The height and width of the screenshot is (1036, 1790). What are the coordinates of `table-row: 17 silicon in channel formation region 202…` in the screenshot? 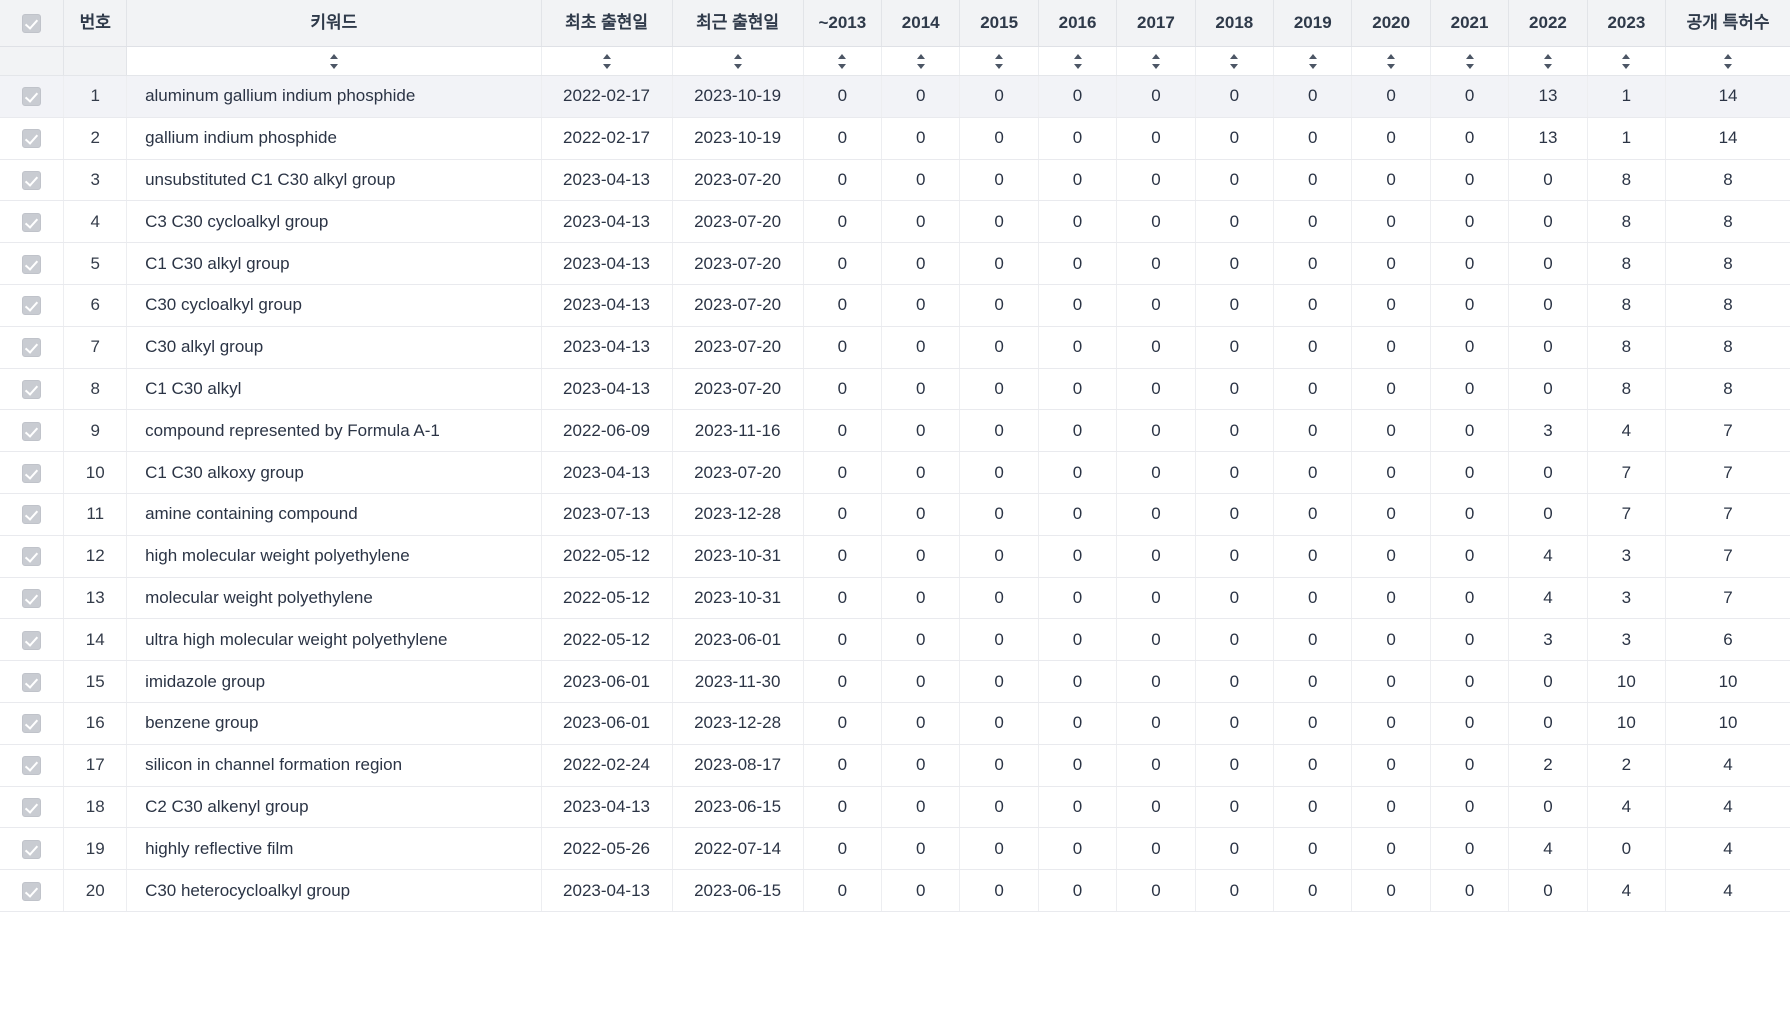 It's located at (895, 765).